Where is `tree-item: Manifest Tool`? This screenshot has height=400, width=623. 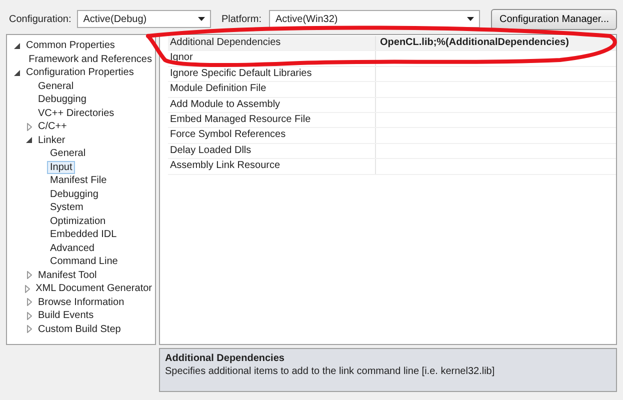 tree-item: Manifest Tool is located at coordinates (67, 275).